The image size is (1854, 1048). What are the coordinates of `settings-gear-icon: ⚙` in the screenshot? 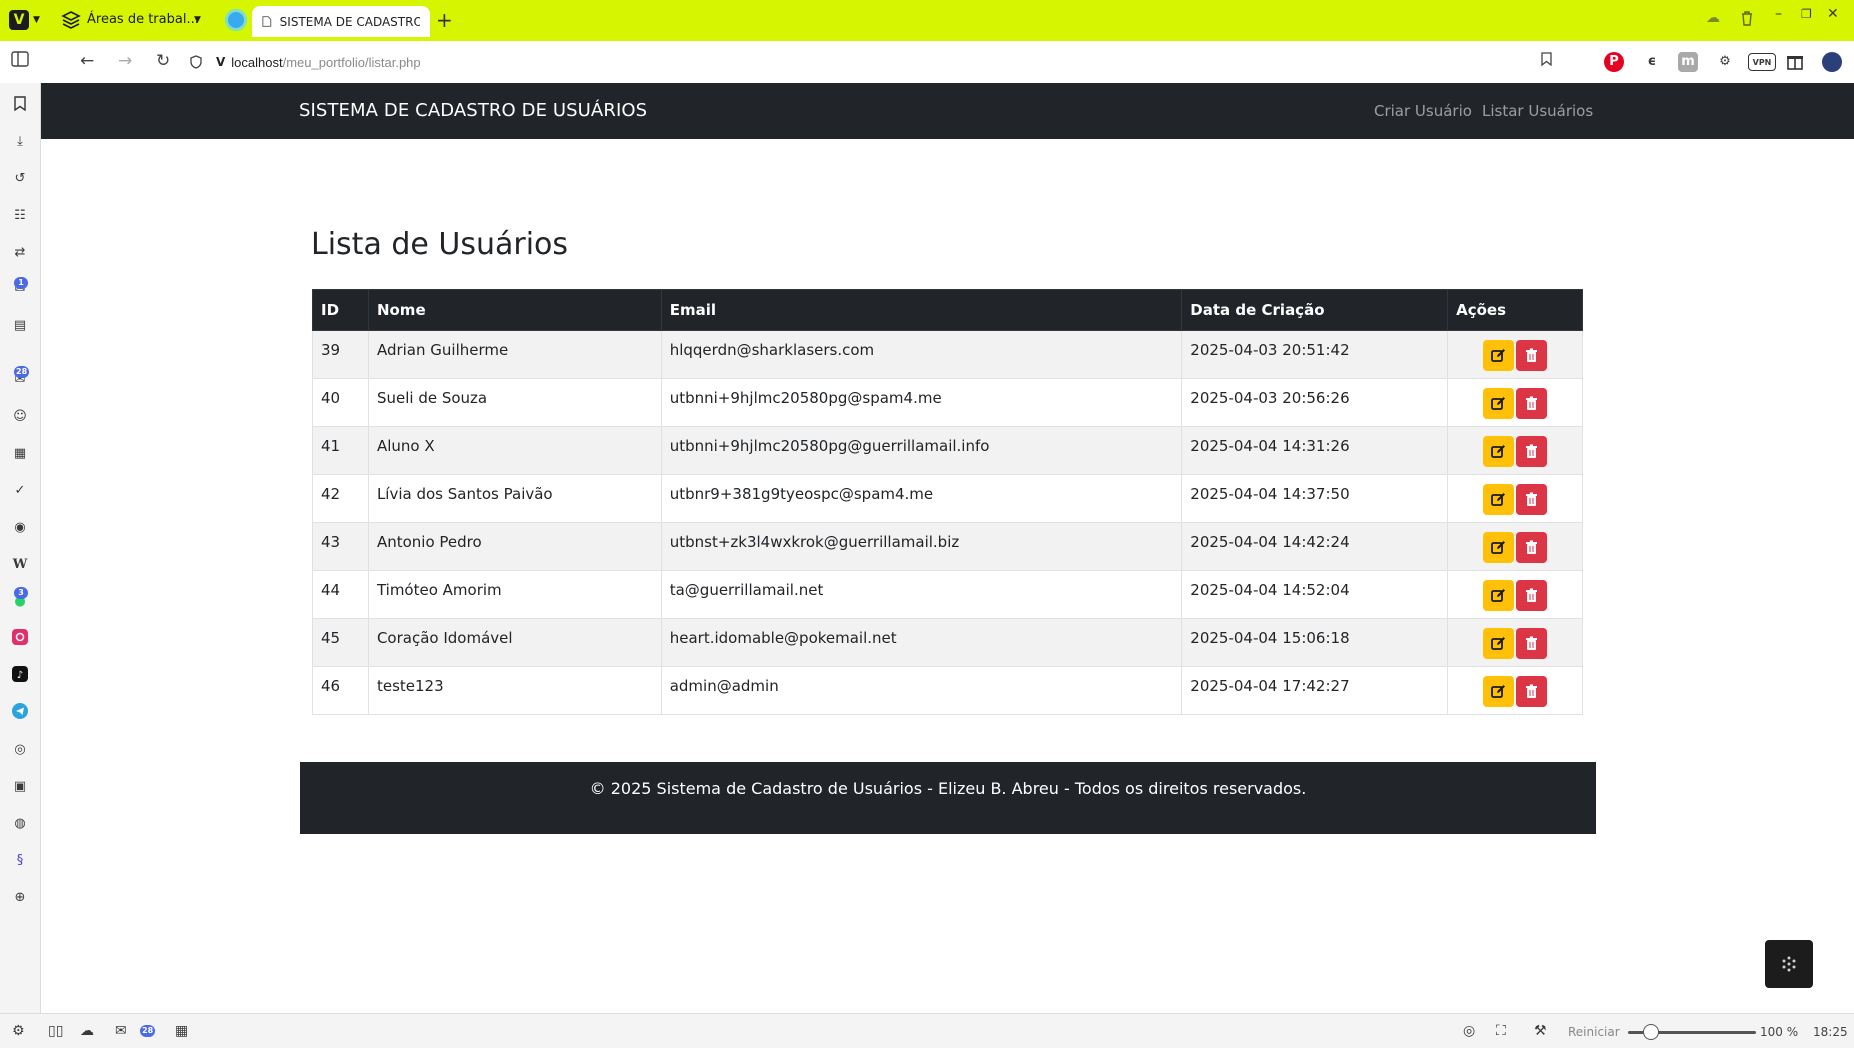 It's located at (18, 1031).